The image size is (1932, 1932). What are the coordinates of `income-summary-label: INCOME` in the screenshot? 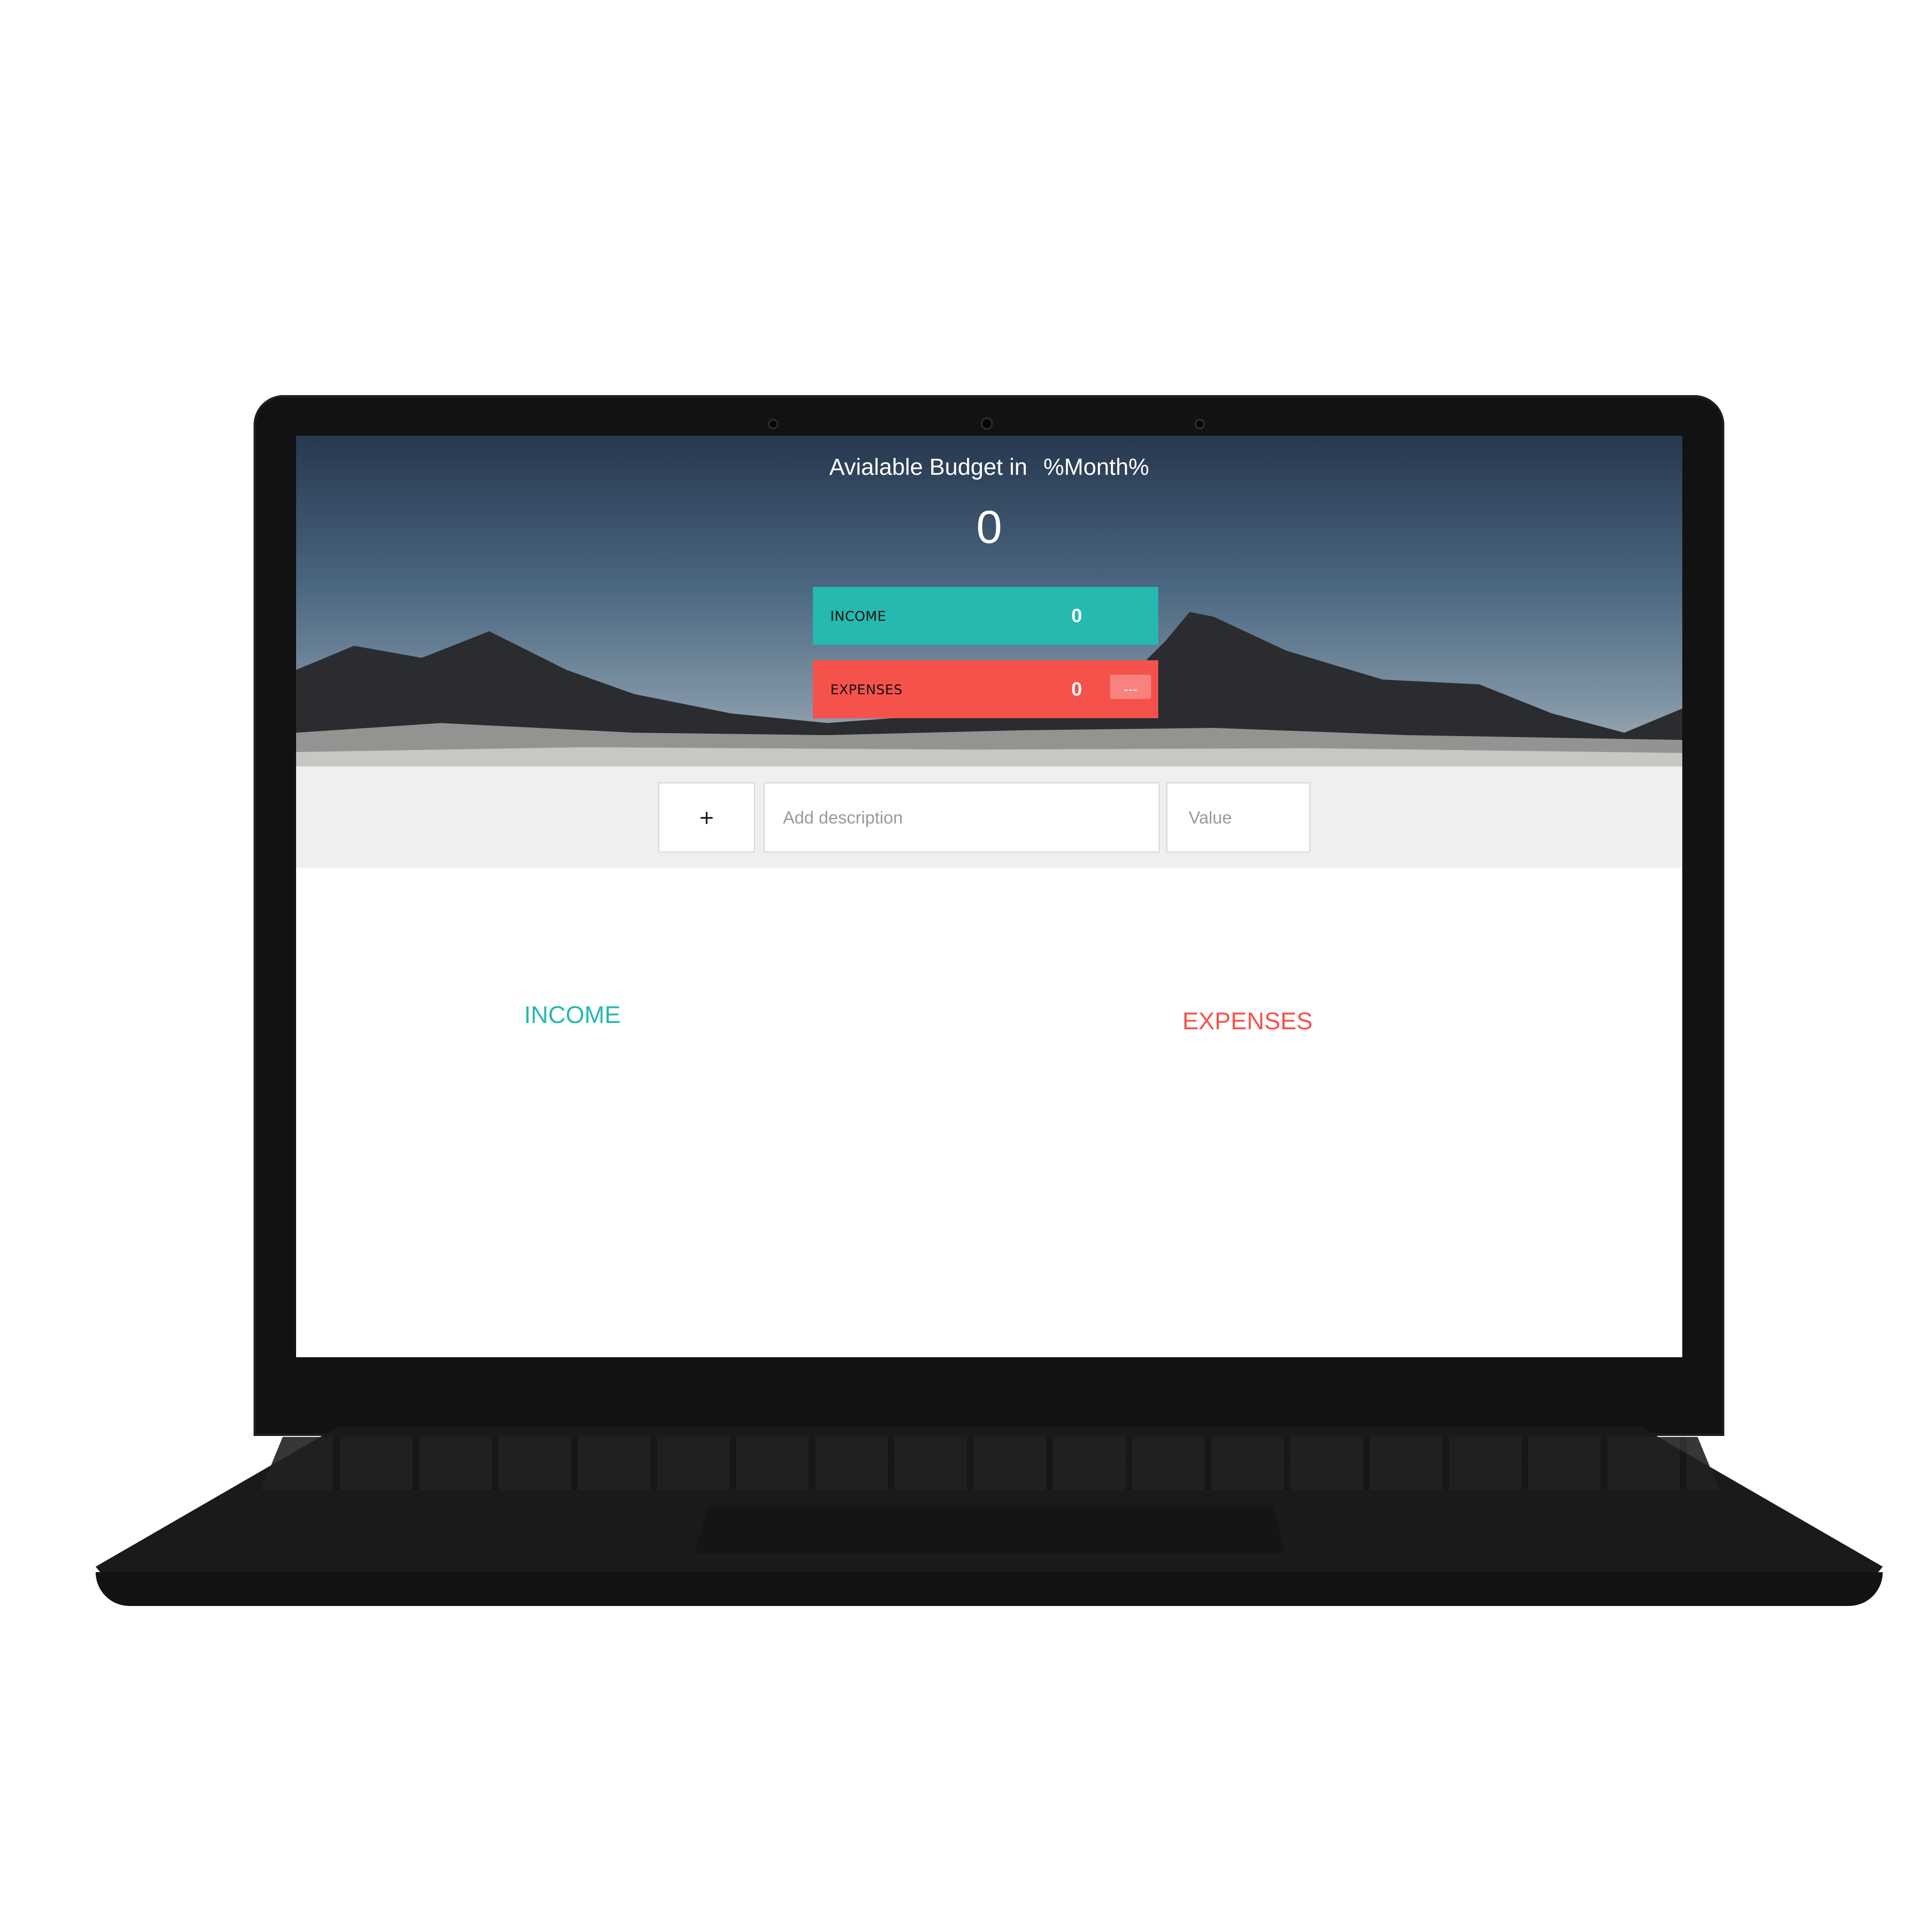 It's located at (858, 616).